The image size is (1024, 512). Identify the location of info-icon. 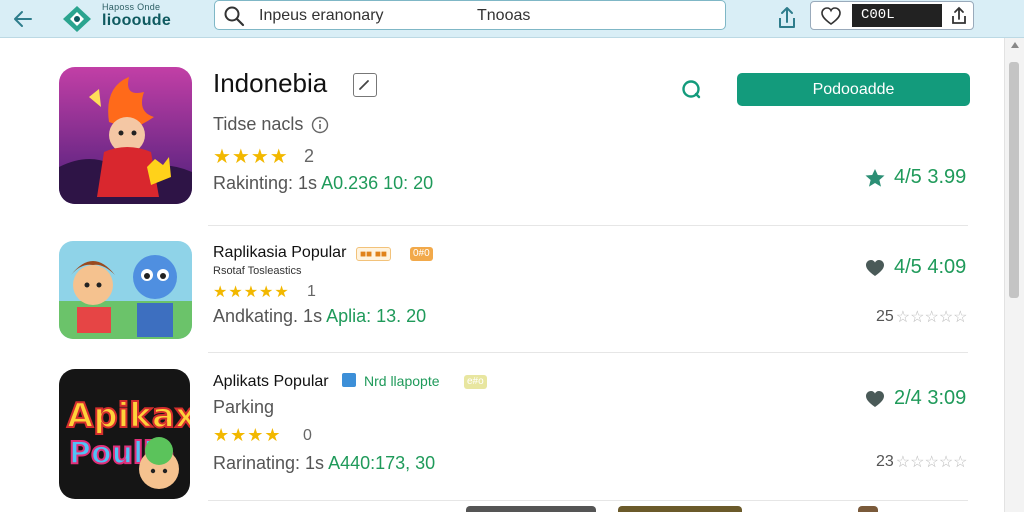
(320, 127).